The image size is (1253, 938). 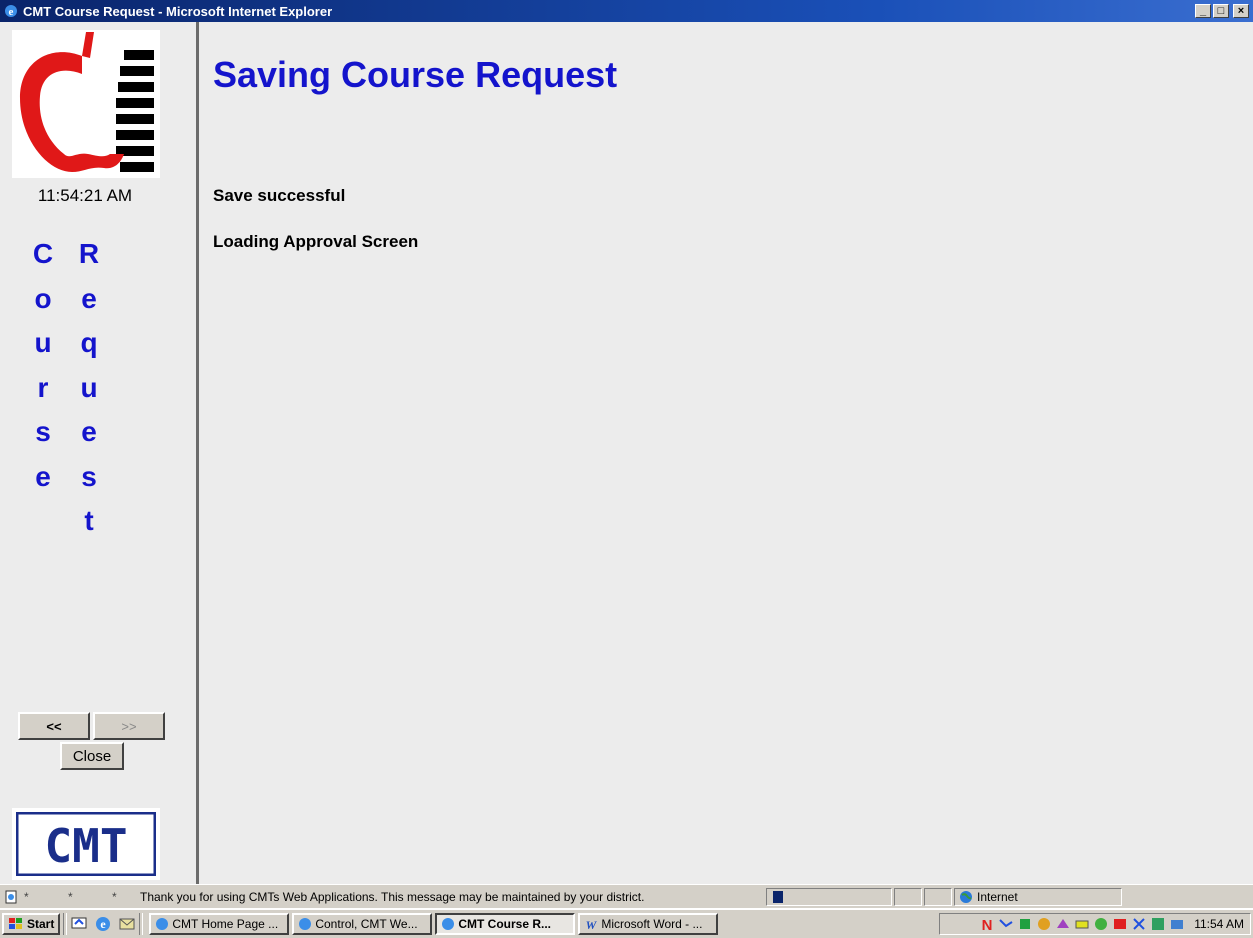 What do you see at coordinates (1219, 924) in the screenshot?
I see `tray-clock: 11:54 AM` at bounding box center [1219, 924].